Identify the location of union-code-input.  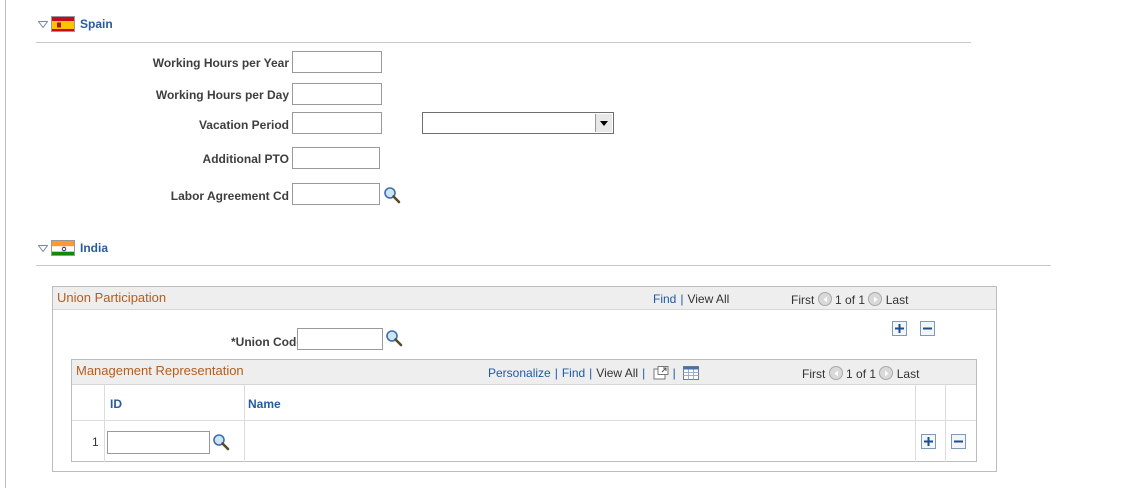
(340, 339).